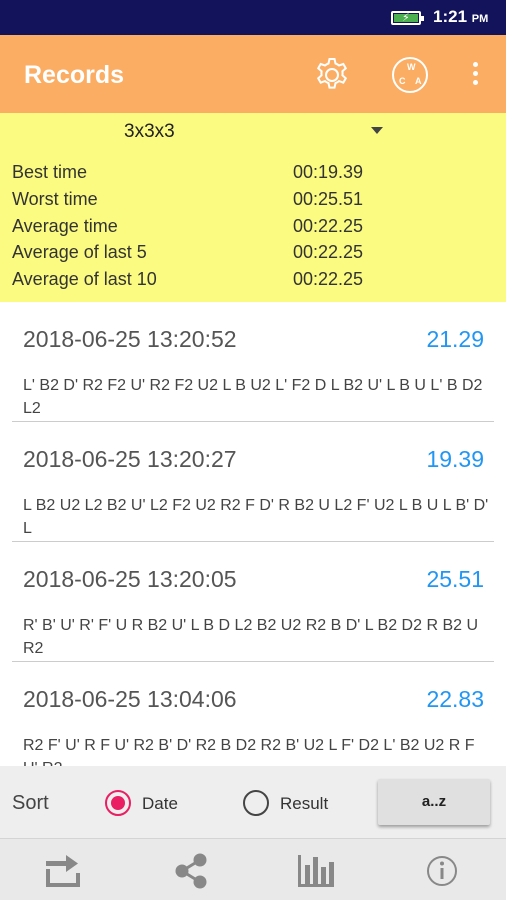  I want to click on record-date: 2018-06-25 13:20:27, so click(130, 459).